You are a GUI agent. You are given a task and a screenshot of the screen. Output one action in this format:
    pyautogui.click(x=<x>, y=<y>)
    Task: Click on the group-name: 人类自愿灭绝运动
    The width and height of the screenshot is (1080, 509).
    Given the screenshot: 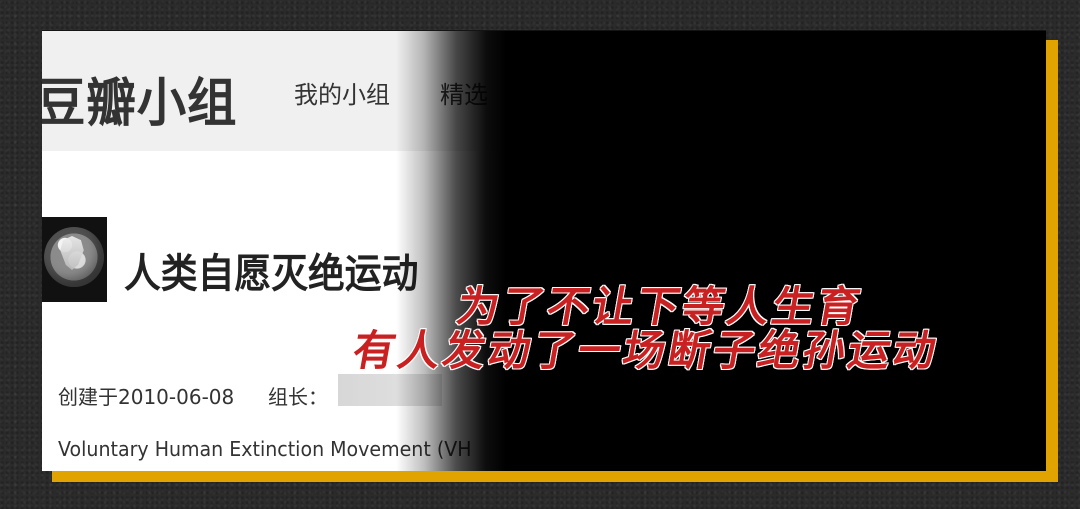 What is the action you would take?
    pyautogui.click(x=271, y=274)
    